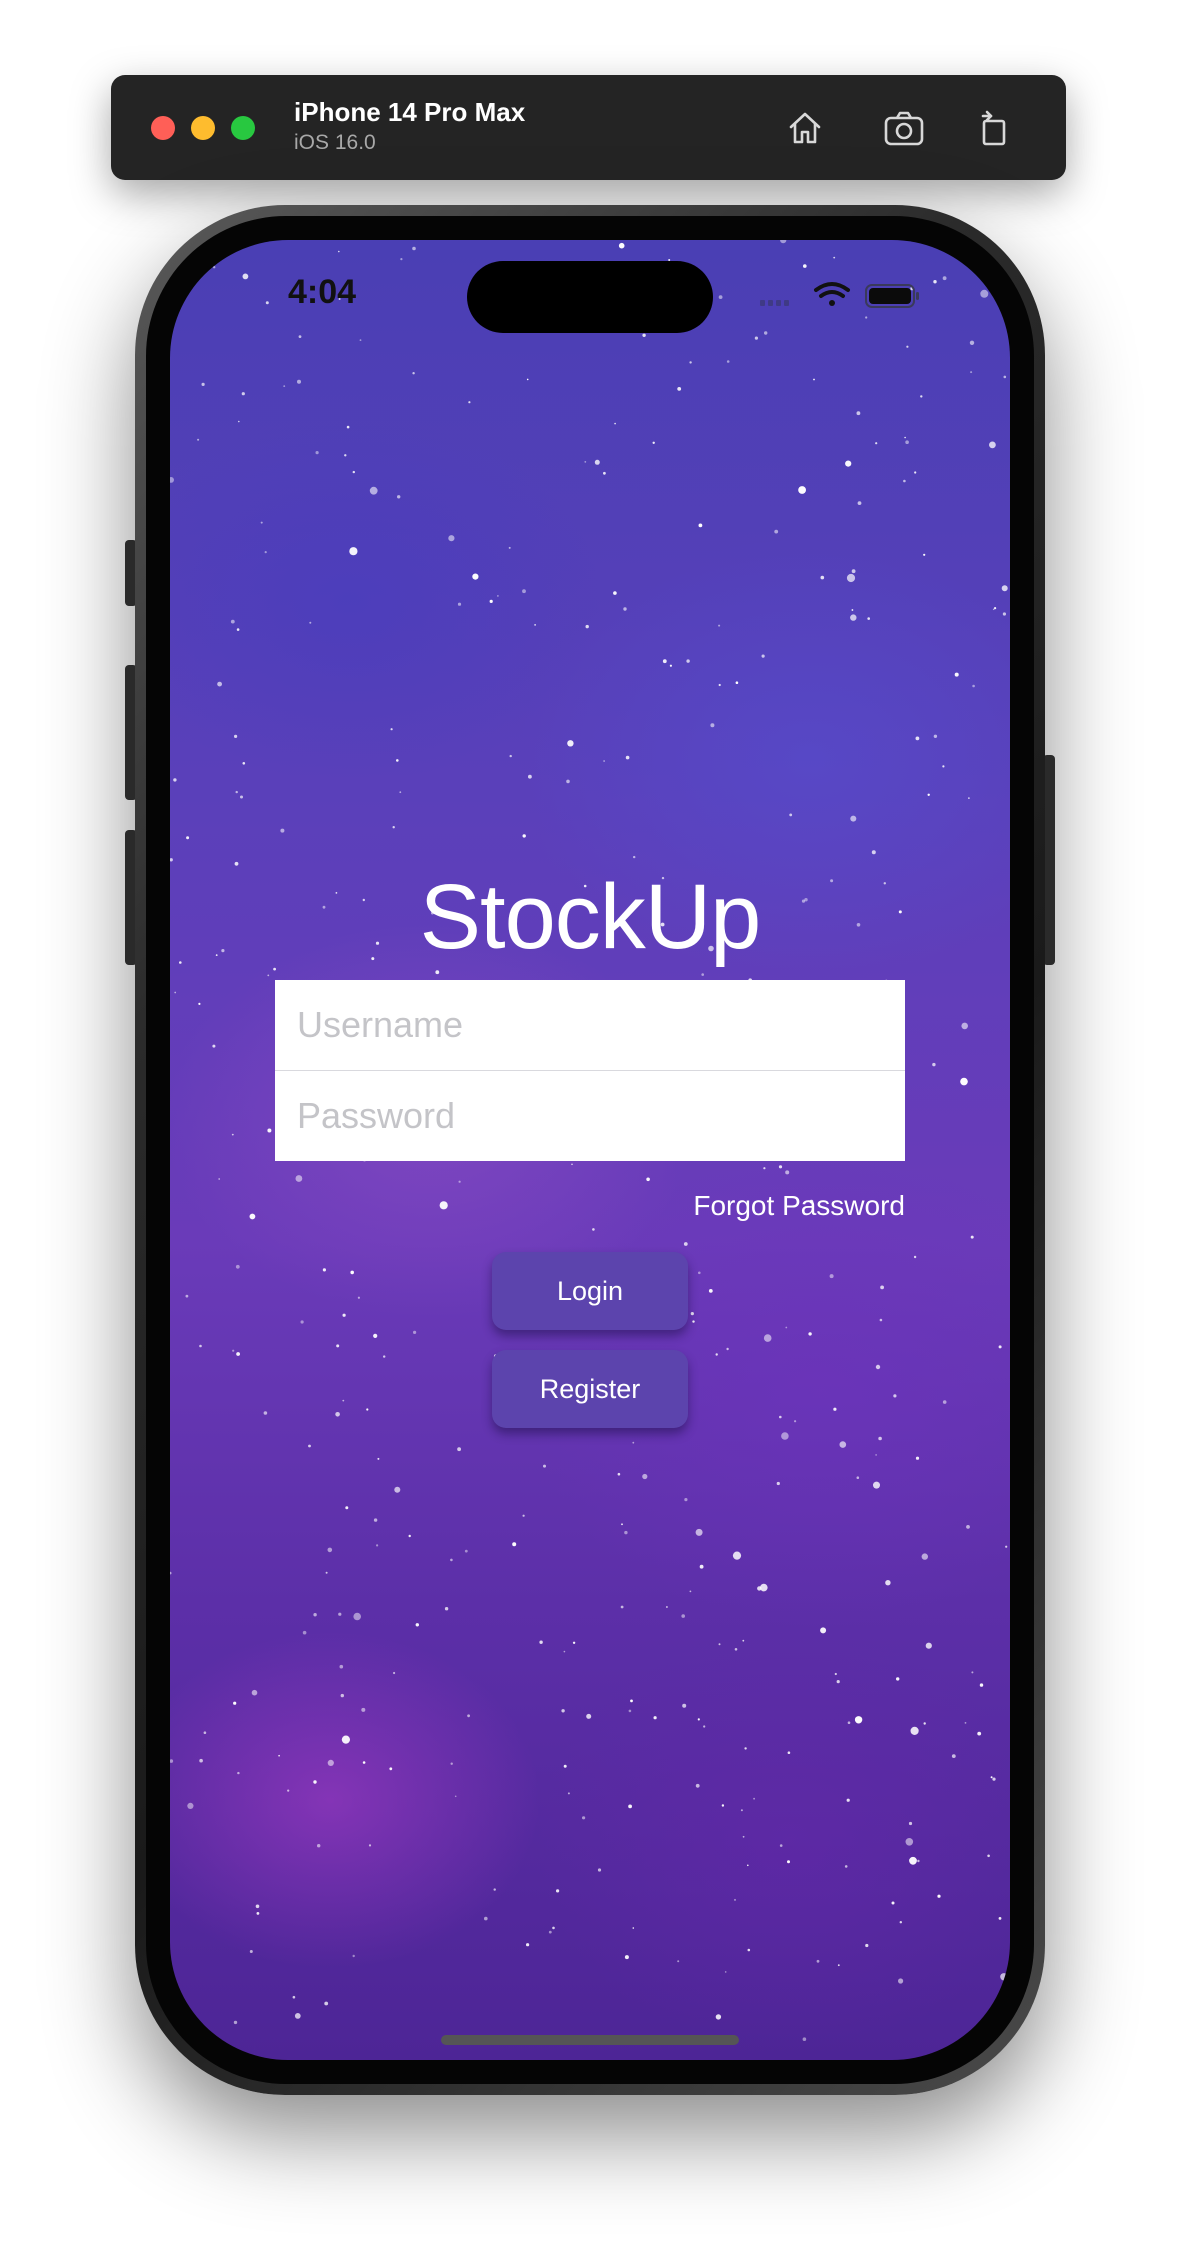 The image size is (1178, 2248). What do you see at coordinates (904, 128) in the screenshot?
I see `screenshot-button` at bounding box center [904, 128].